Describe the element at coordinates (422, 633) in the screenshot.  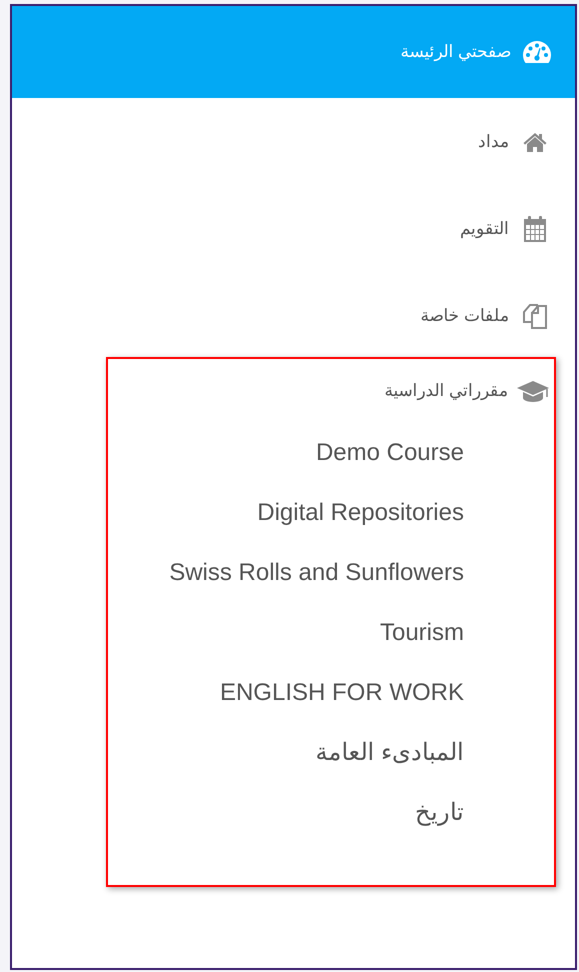
I see `course-link: Tourism` at that location.